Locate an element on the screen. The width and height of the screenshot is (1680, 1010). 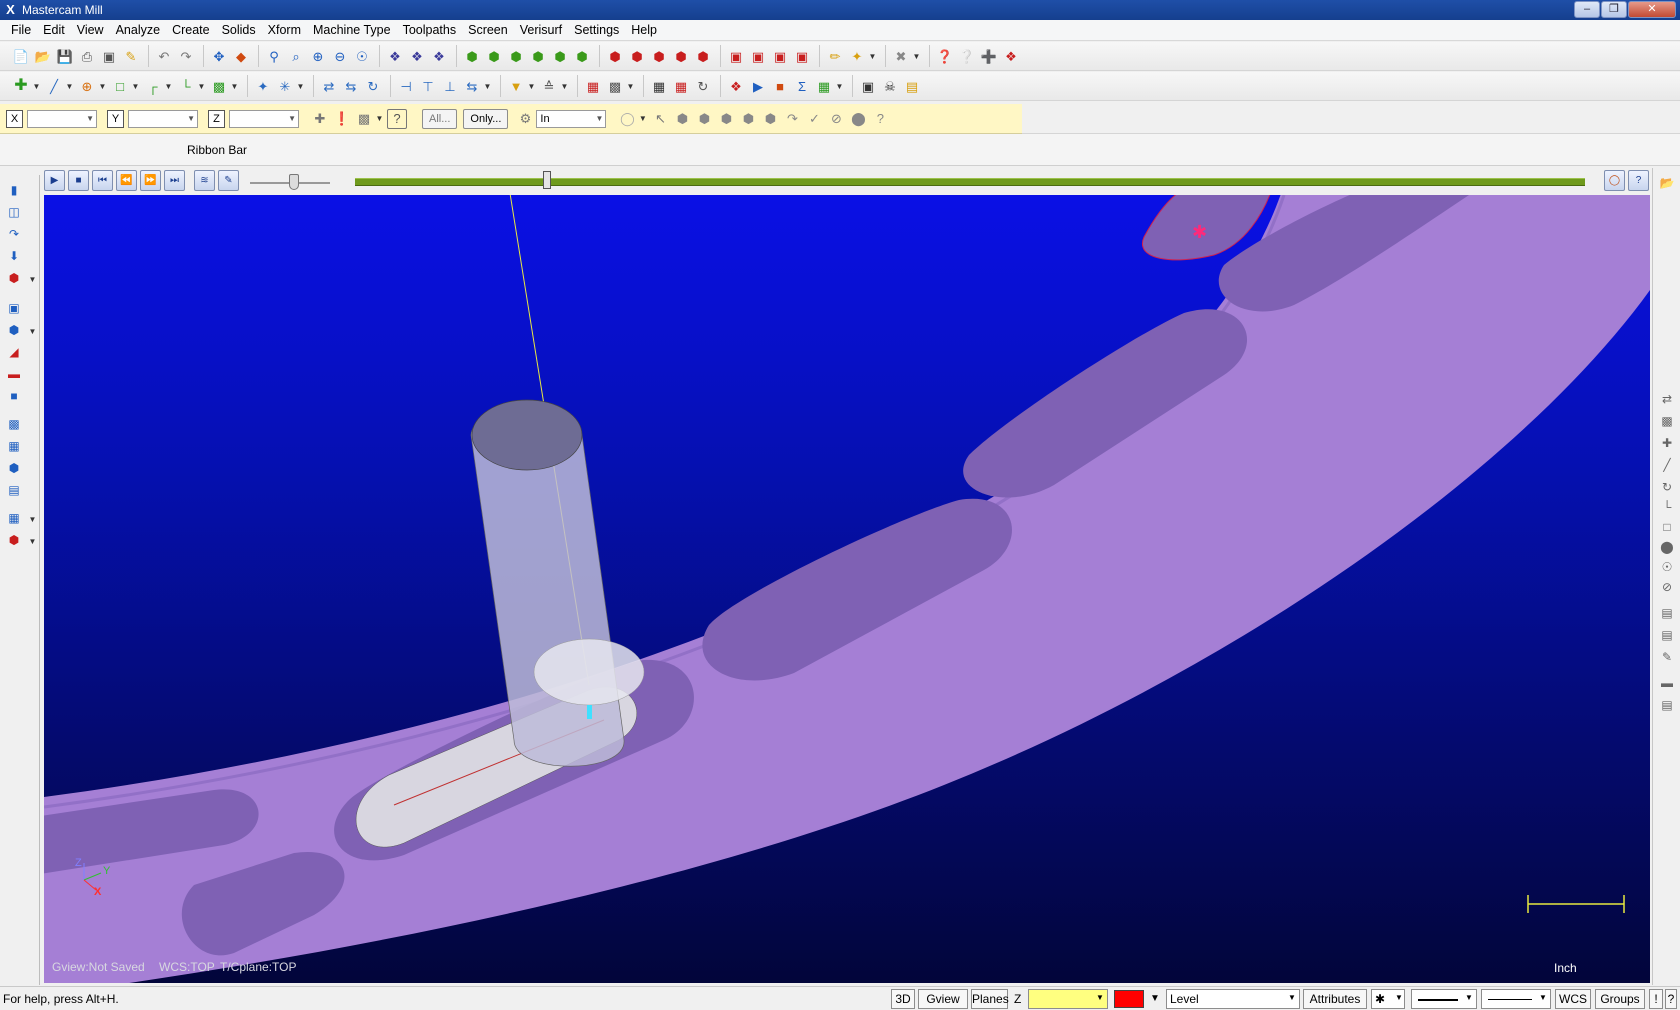
help-plus-icon: ➕ is located at coordinates (989, 56).